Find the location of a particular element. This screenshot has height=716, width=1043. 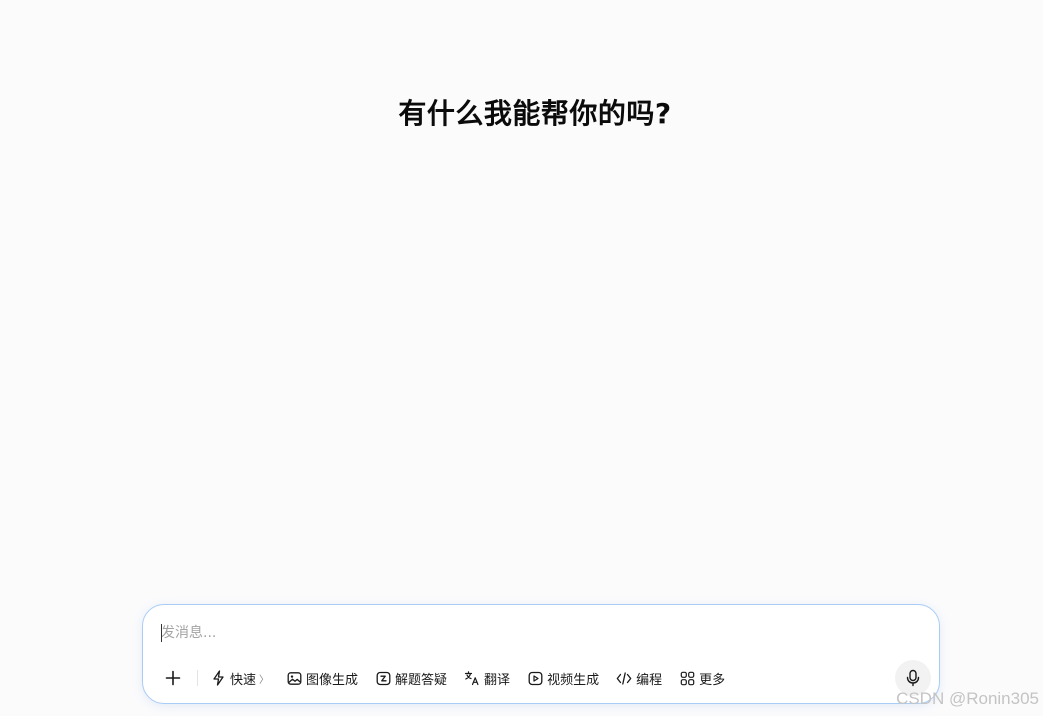

problem-solving-icon is located at coordinates (383, 678).